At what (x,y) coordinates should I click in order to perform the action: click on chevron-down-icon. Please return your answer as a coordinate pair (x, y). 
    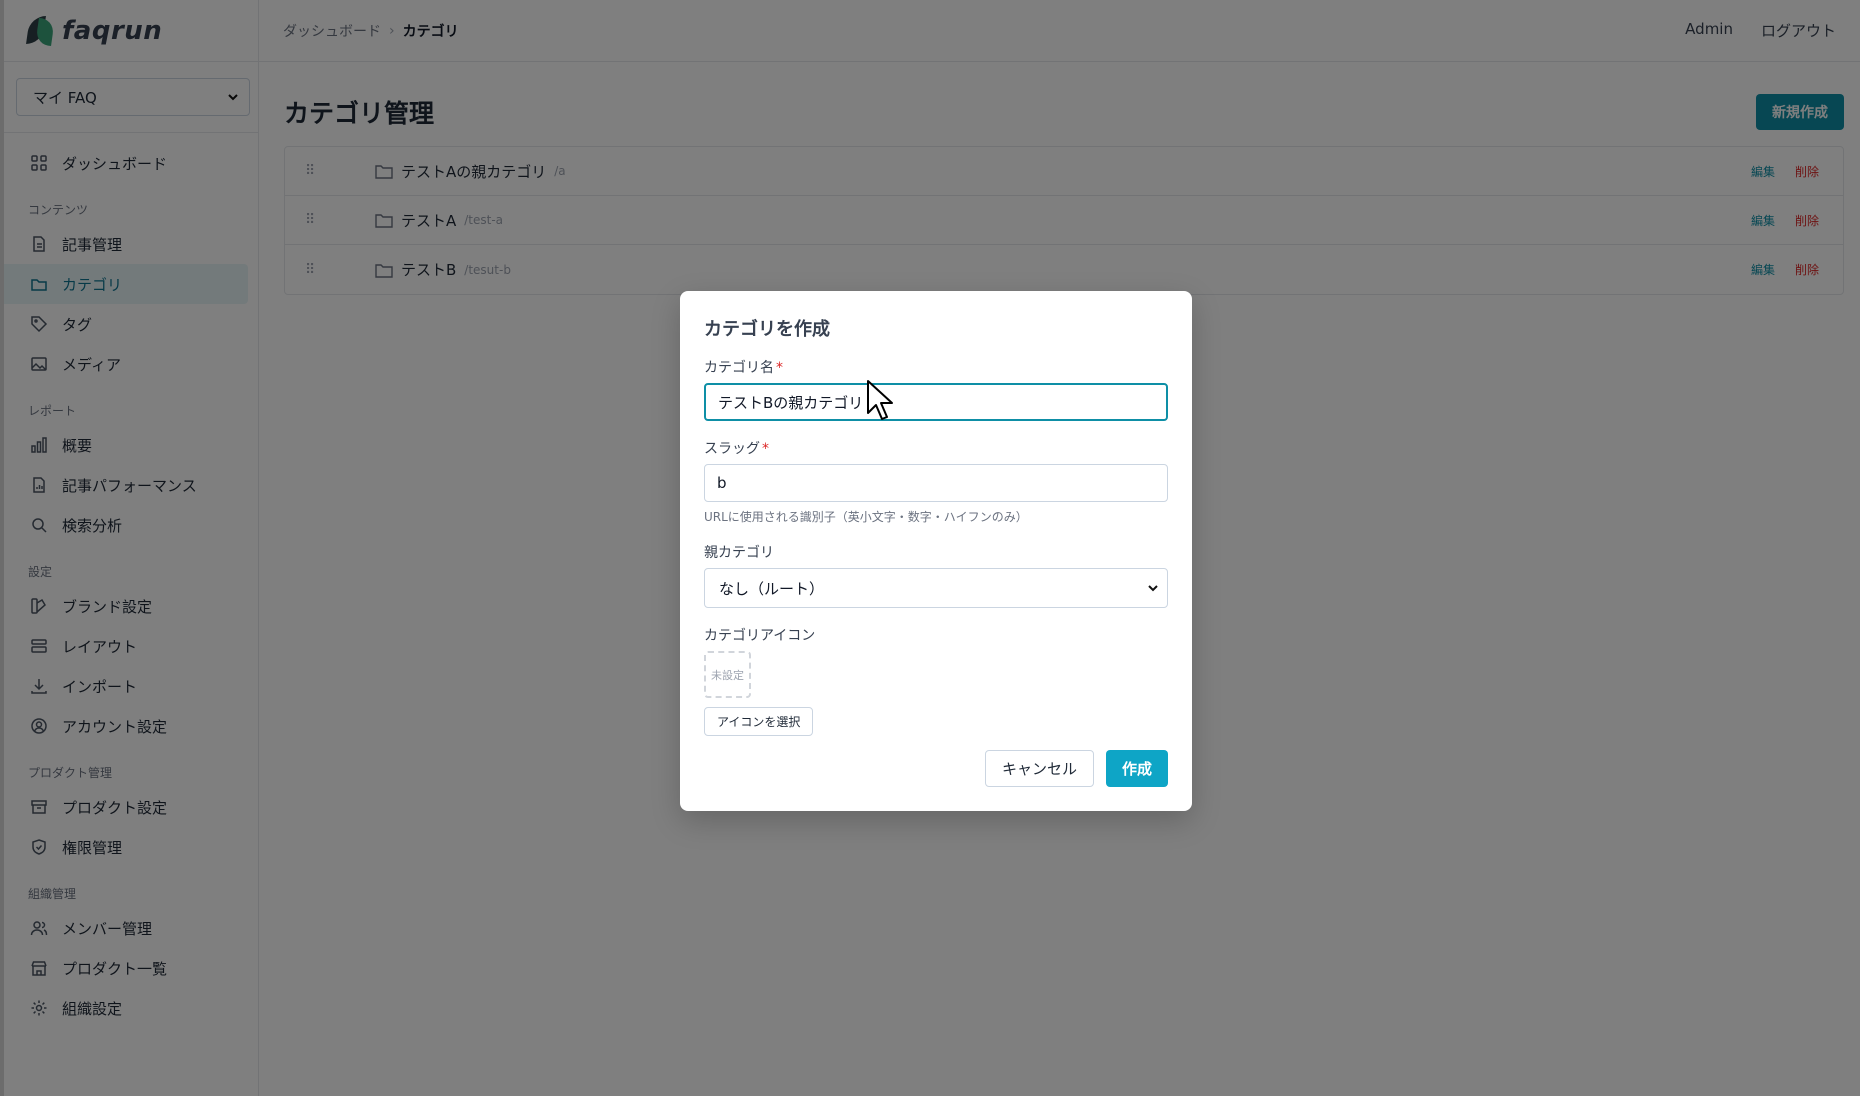
    Looking at the image, I should click on (1153, 588).